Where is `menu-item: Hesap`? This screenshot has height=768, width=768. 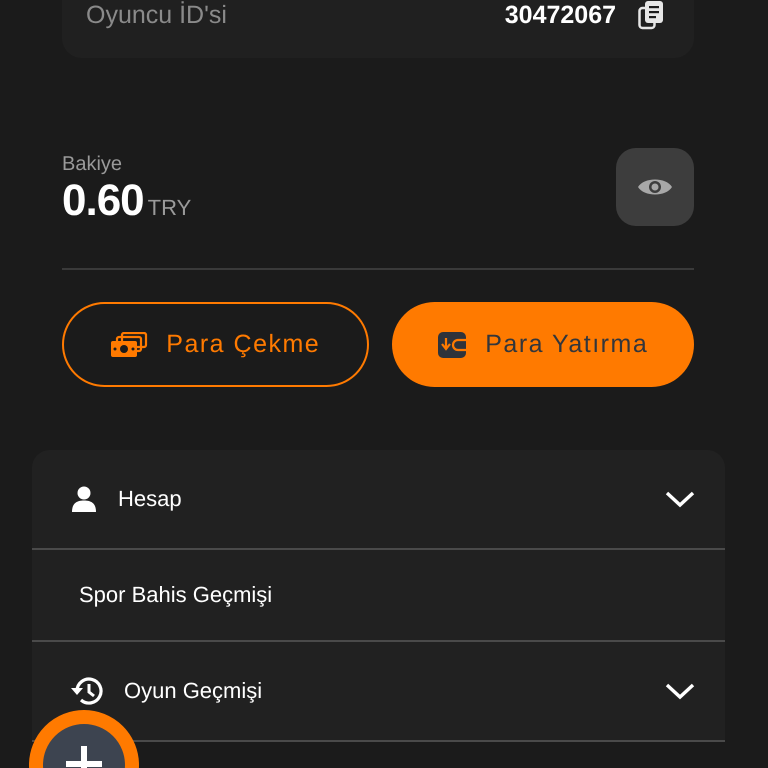 menu-item: Hesap is located at coordinates (378, 500).